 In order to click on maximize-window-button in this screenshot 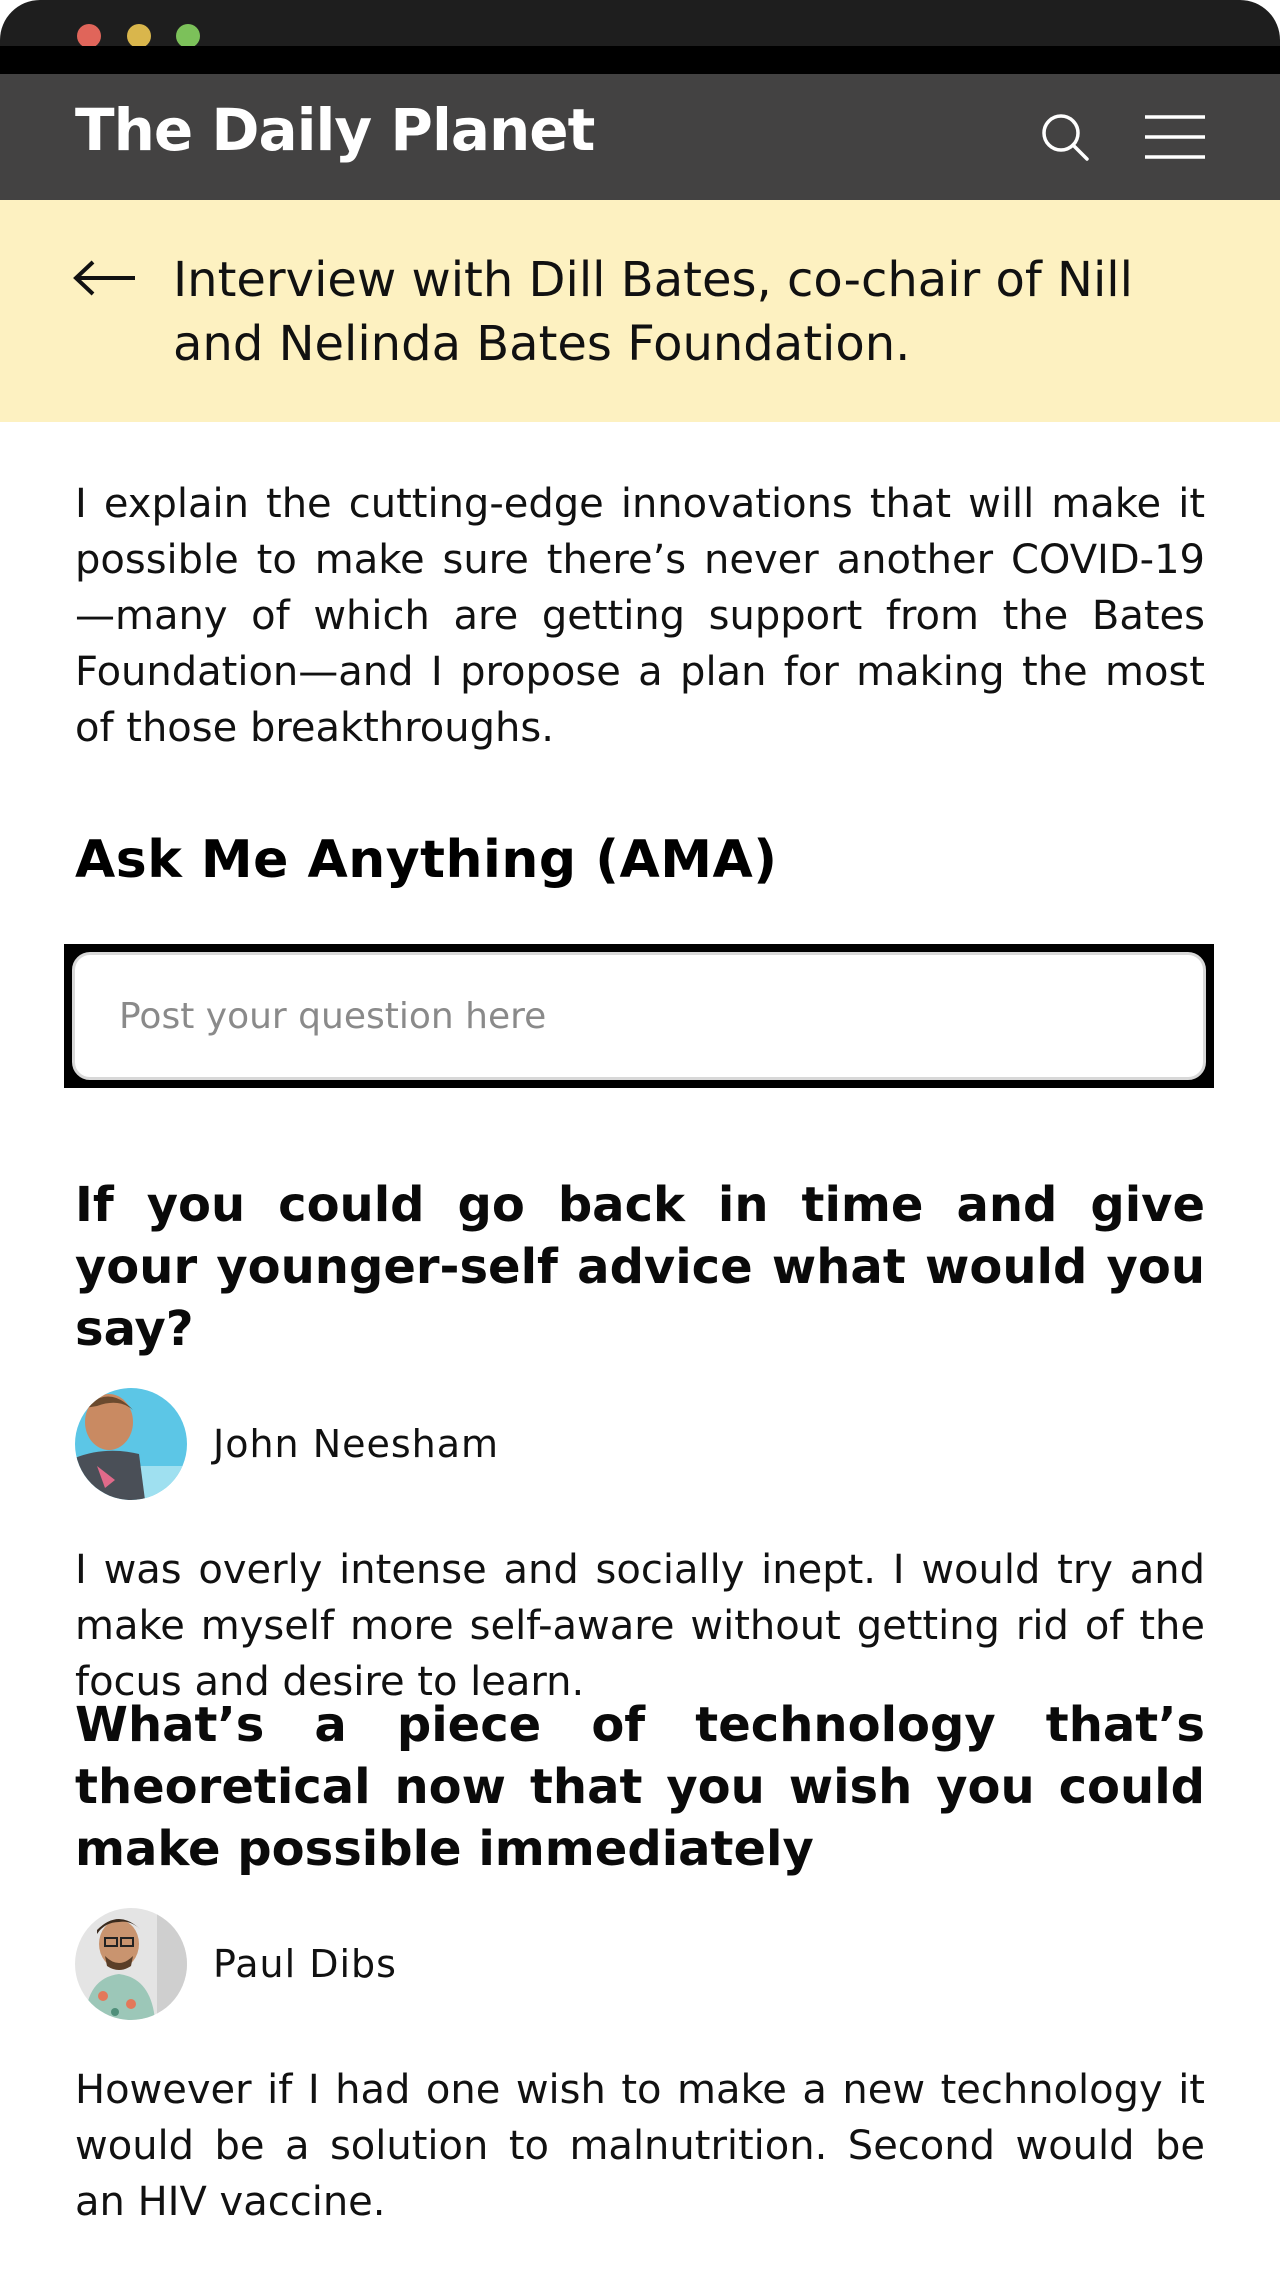, I will do `click(188, 36)`.